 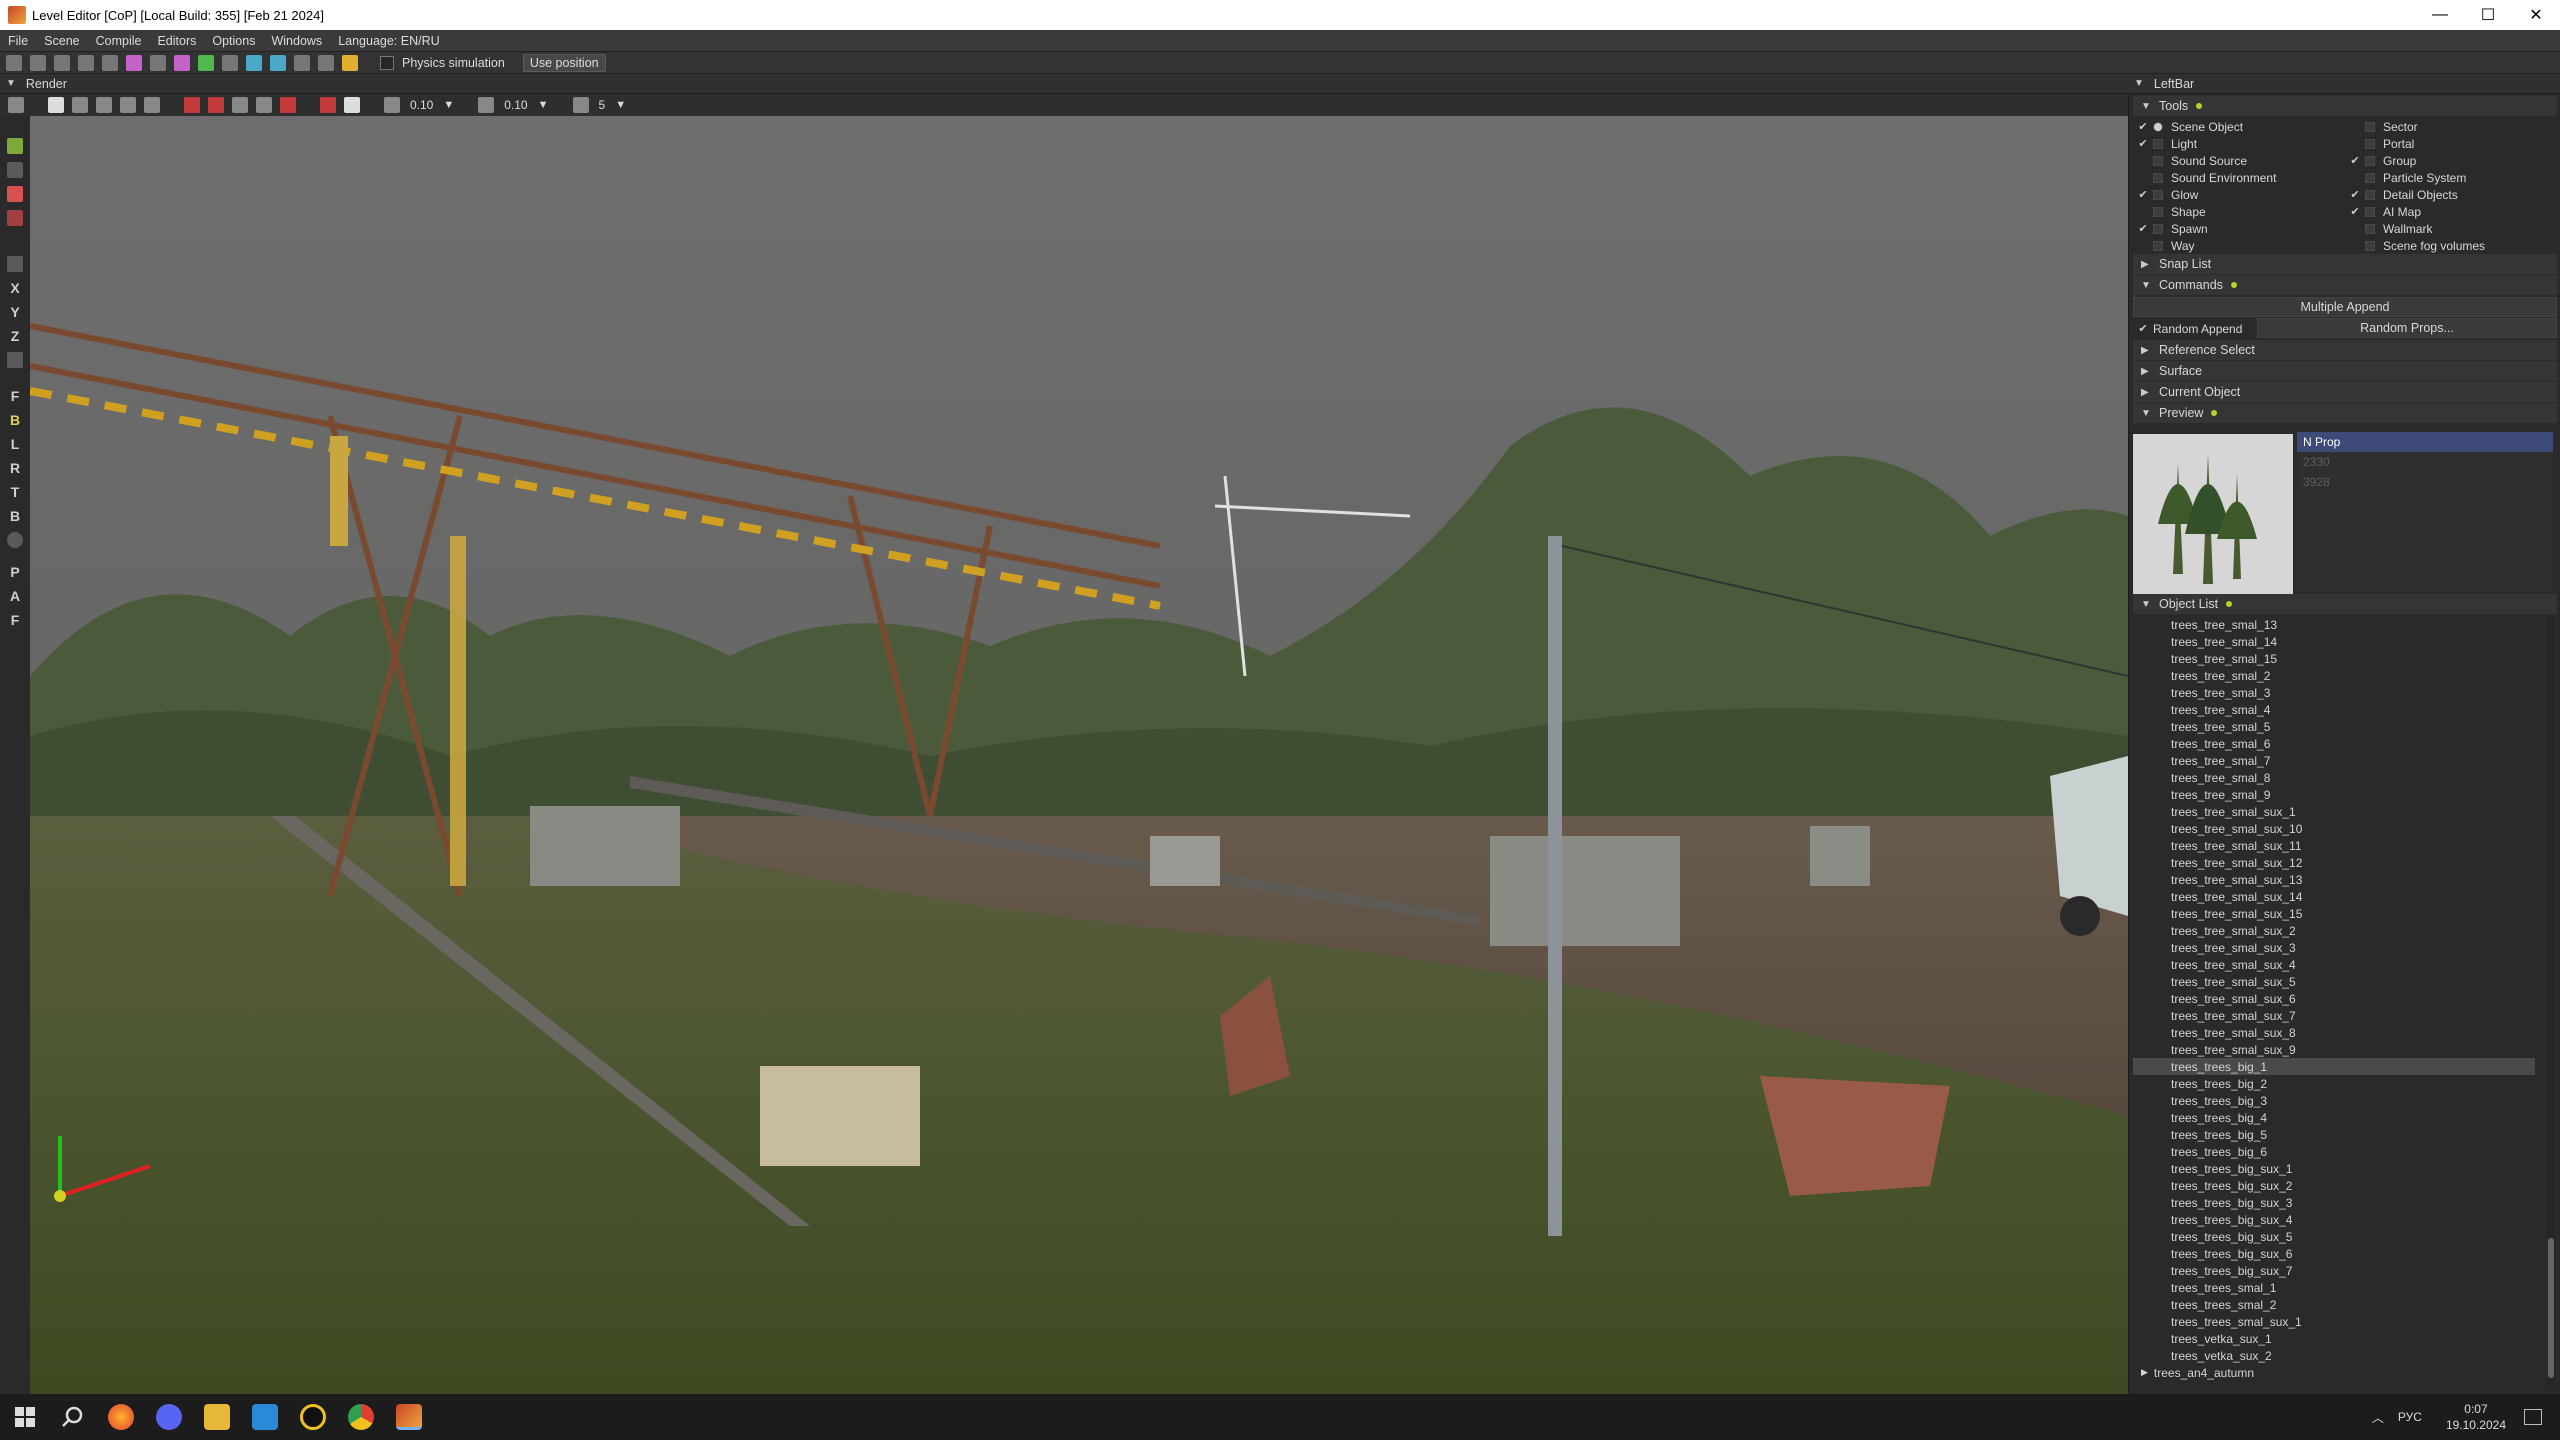 I want to click on object-list-item: trees_tree_smal_3, so click(x=2345, y=692).